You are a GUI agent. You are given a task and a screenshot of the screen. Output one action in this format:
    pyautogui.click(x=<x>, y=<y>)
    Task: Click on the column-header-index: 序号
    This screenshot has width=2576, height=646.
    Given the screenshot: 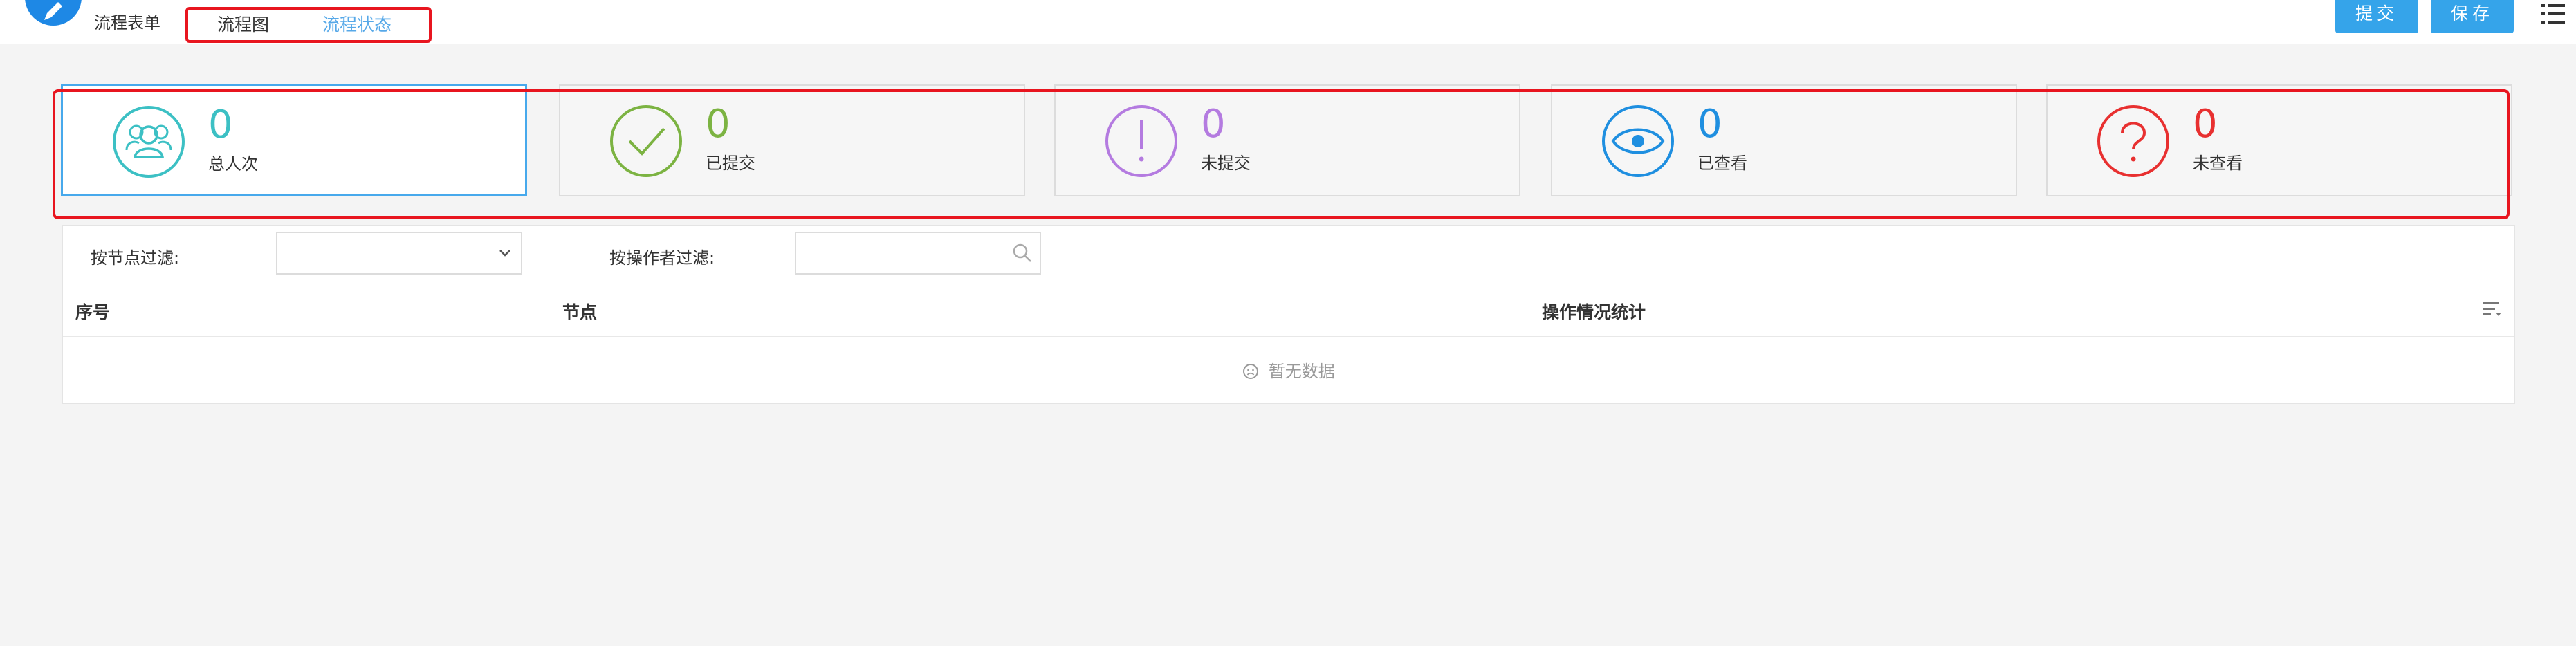 What is the action you would take?
    pyautogui.click(x=92, y=311)
    